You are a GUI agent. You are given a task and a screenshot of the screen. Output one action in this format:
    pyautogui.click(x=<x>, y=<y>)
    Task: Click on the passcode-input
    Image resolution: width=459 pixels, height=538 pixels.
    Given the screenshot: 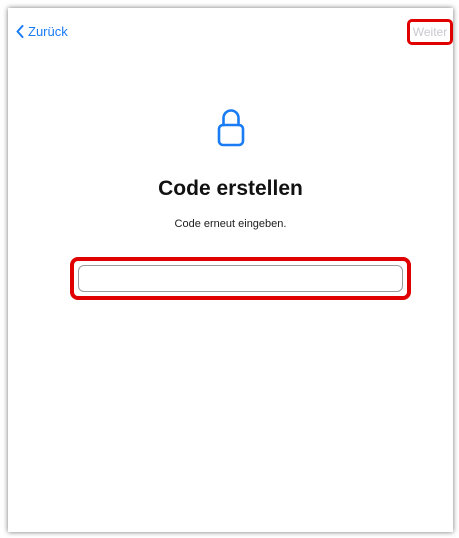 What is the action you would take?
    pyautogui.click(x=240, y=278)
    